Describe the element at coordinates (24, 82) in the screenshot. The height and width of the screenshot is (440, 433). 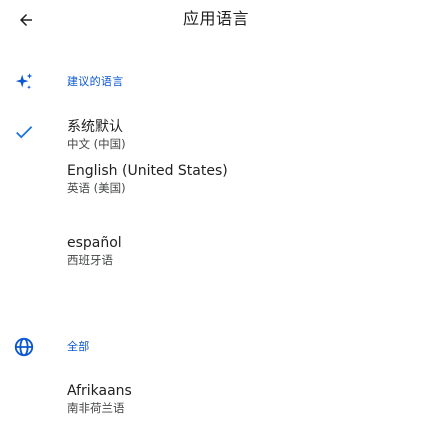
I see `sparkle-icon` at that location.